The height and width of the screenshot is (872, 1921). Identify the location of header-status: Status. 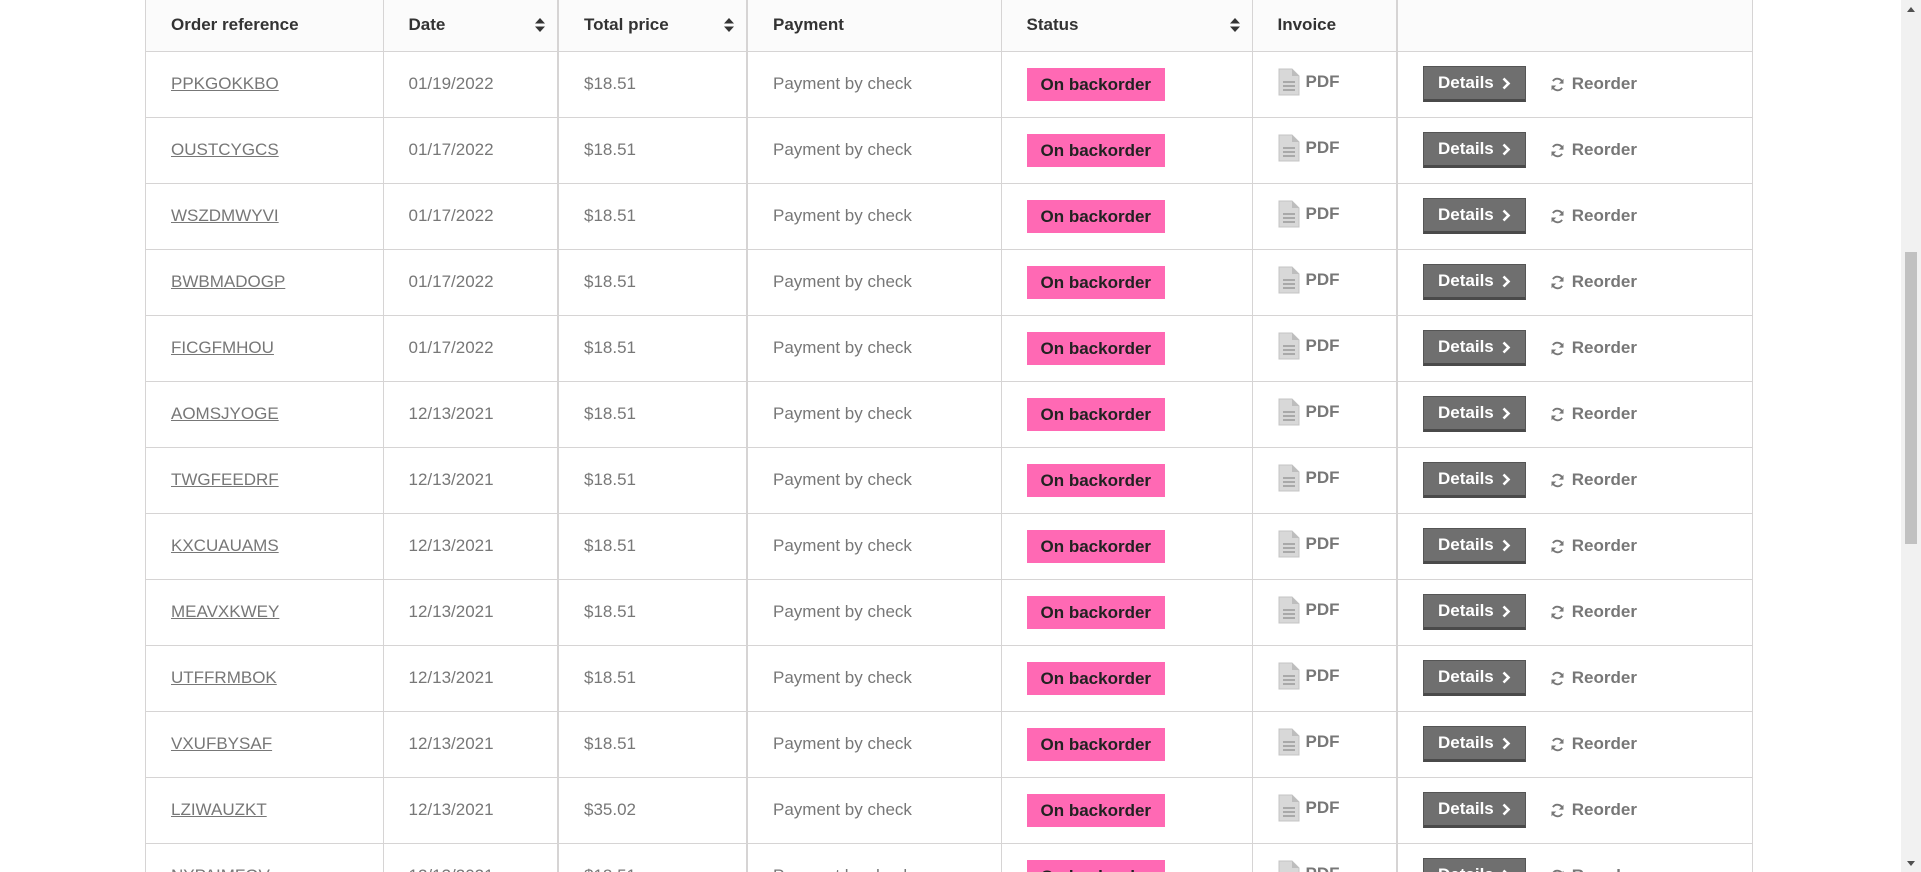
(1127, 26).